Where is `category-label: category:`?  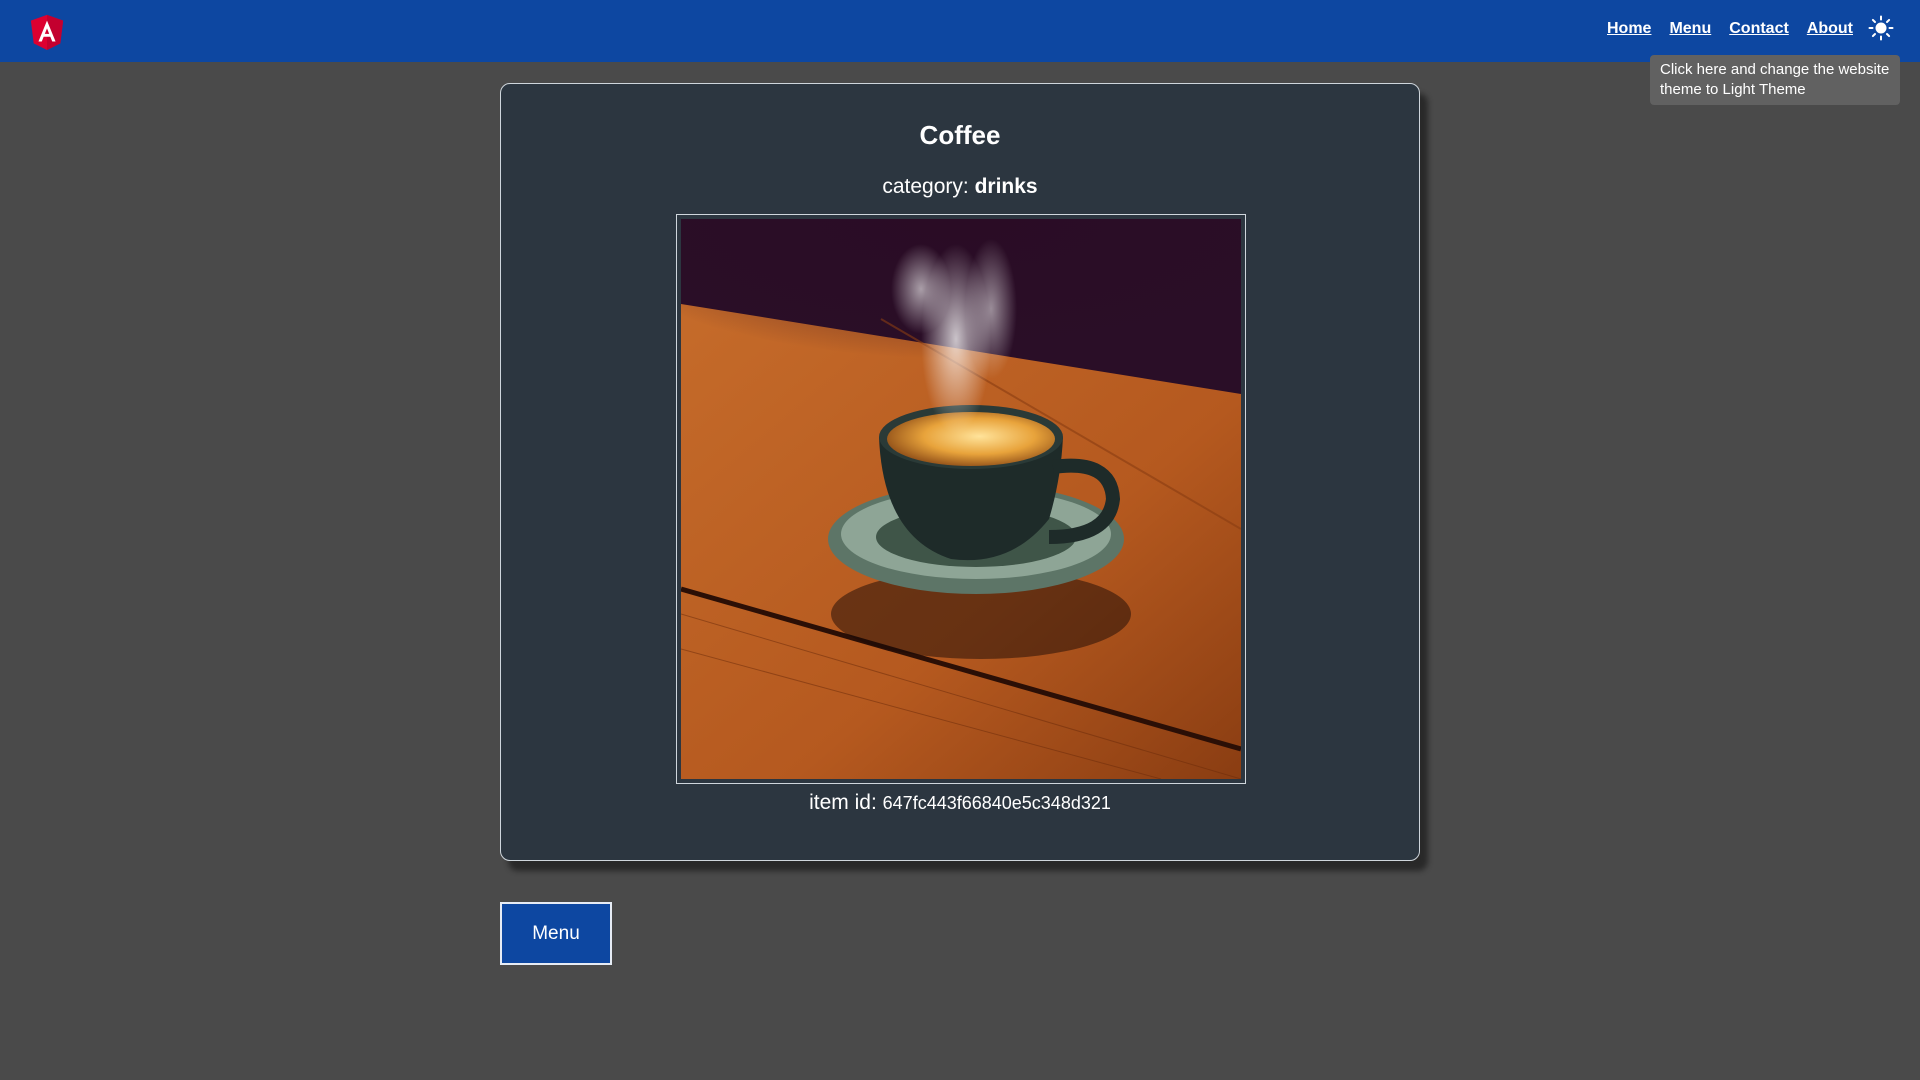
category-label: category: is located at coordinates (925, 186).